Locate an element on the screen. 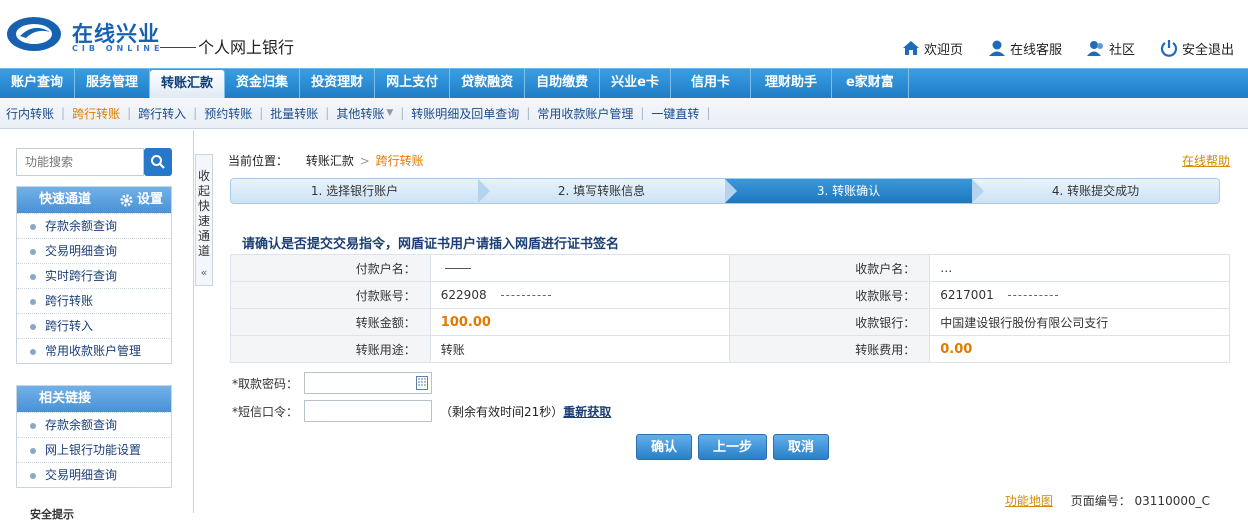 This screenshot has width=1248, height=522. subnav-batch-transfer: 批量转账 is located at coordinates (294, 113).